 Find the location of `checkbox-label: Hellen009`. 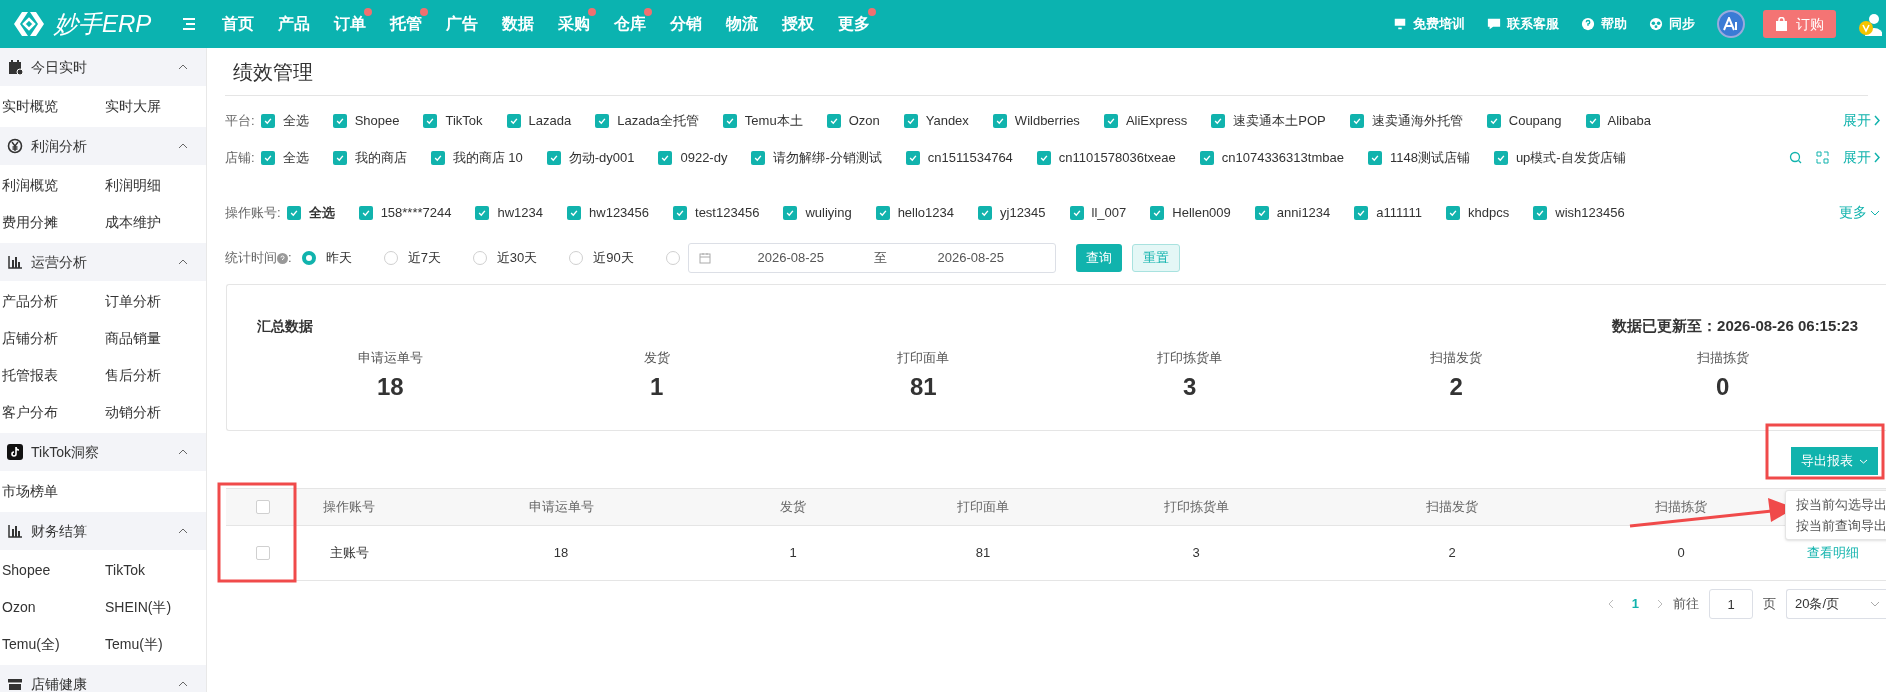

checkbox-label: Hellen009 is located at coordinates (1201, 212).